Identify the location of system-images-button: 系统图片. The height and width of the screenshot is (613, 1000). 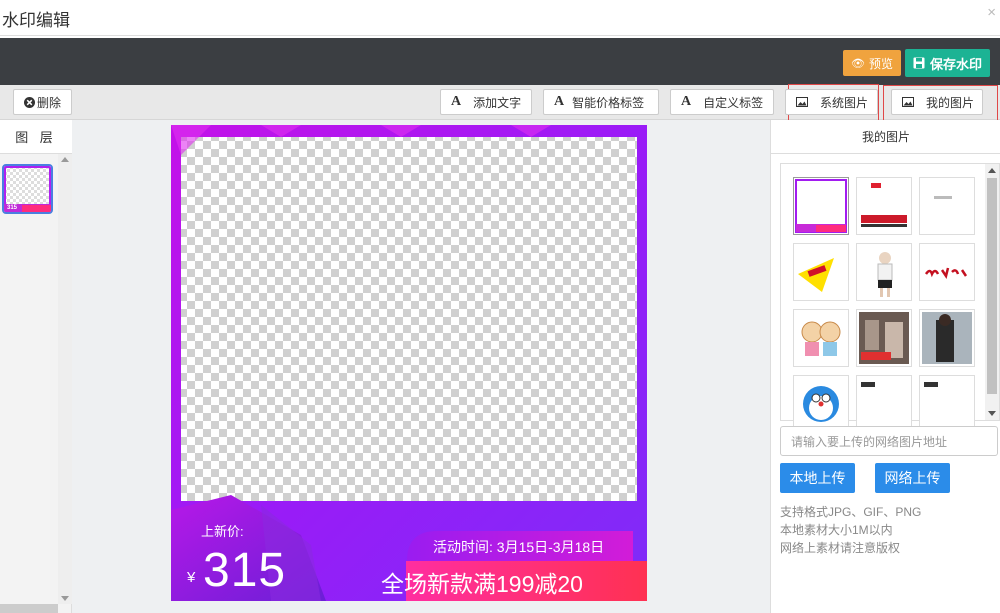
(831, 102).